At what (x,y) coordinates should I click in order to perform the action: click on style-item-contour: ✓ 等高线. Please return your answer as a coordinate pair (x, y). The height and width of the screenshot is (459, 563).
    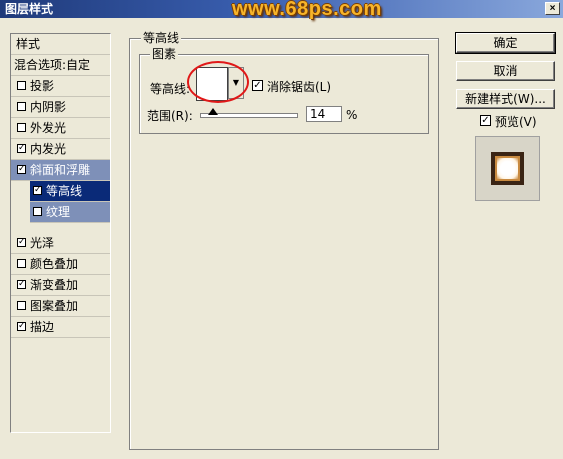
    Looking at the image, I should click on (70, 191).